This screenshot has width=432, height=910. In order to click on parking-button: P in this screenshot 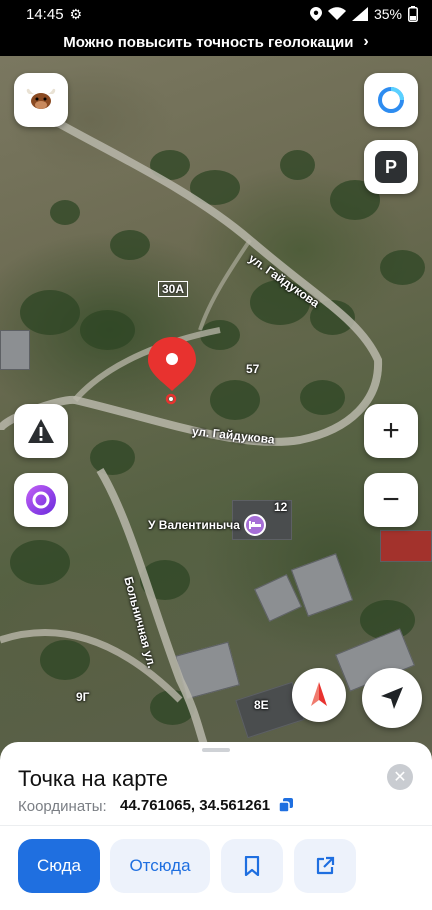, I will do `click(391, 167)`.